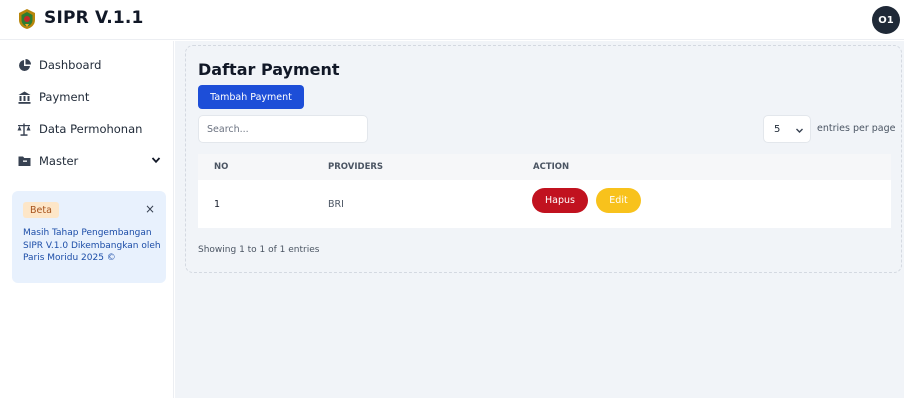 This screenshot has width=904, height=398. I want to click on column-header-providers: PROVIDERS, so click(355, 167).